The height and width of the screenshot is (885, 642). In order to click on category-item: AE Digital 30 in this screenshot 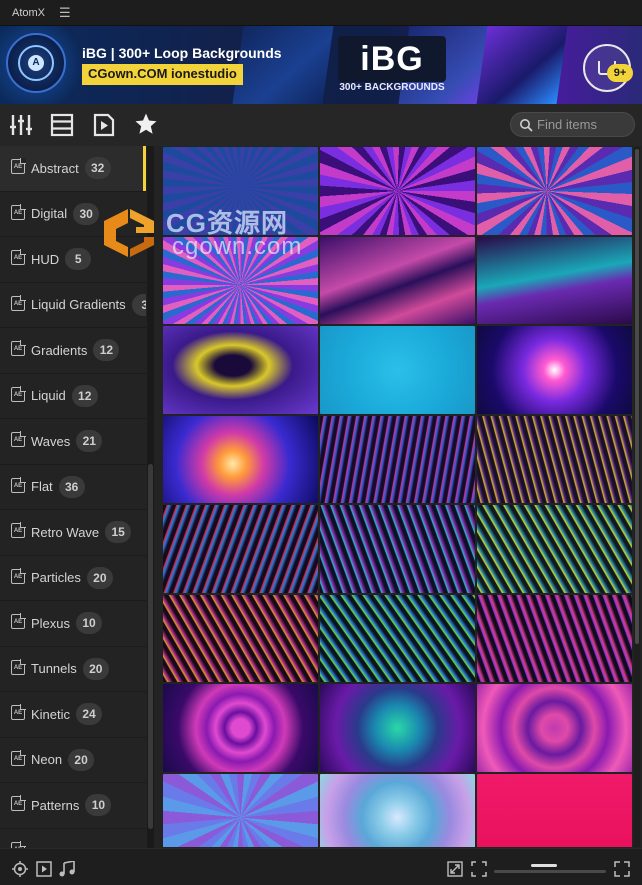, I will do `click(73, 214)`.